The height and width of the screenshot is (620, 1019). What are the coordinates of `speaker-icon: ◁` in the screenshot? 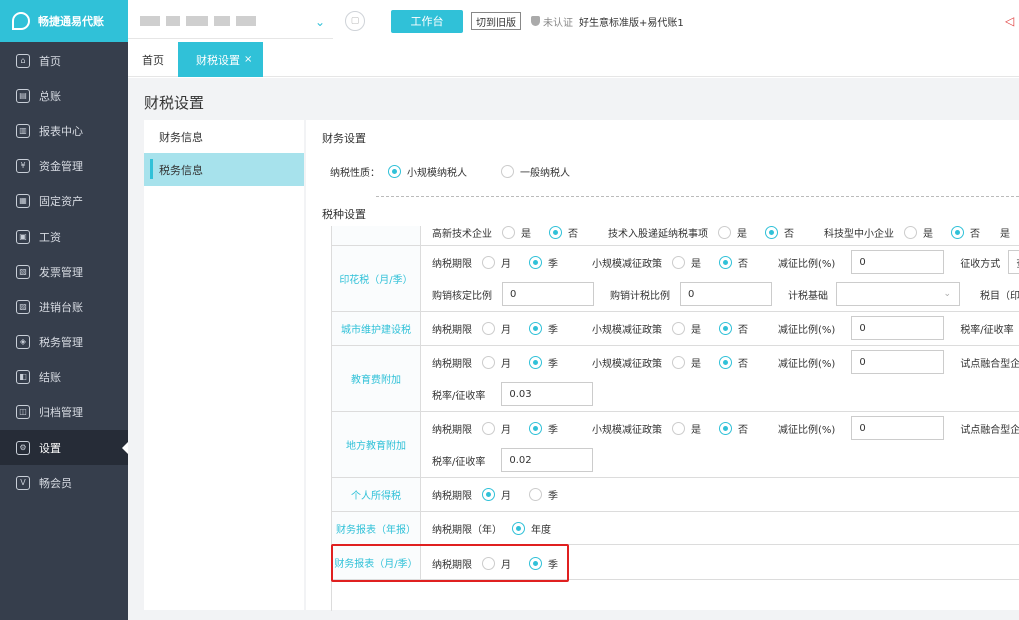 It's located at (1010, 21).